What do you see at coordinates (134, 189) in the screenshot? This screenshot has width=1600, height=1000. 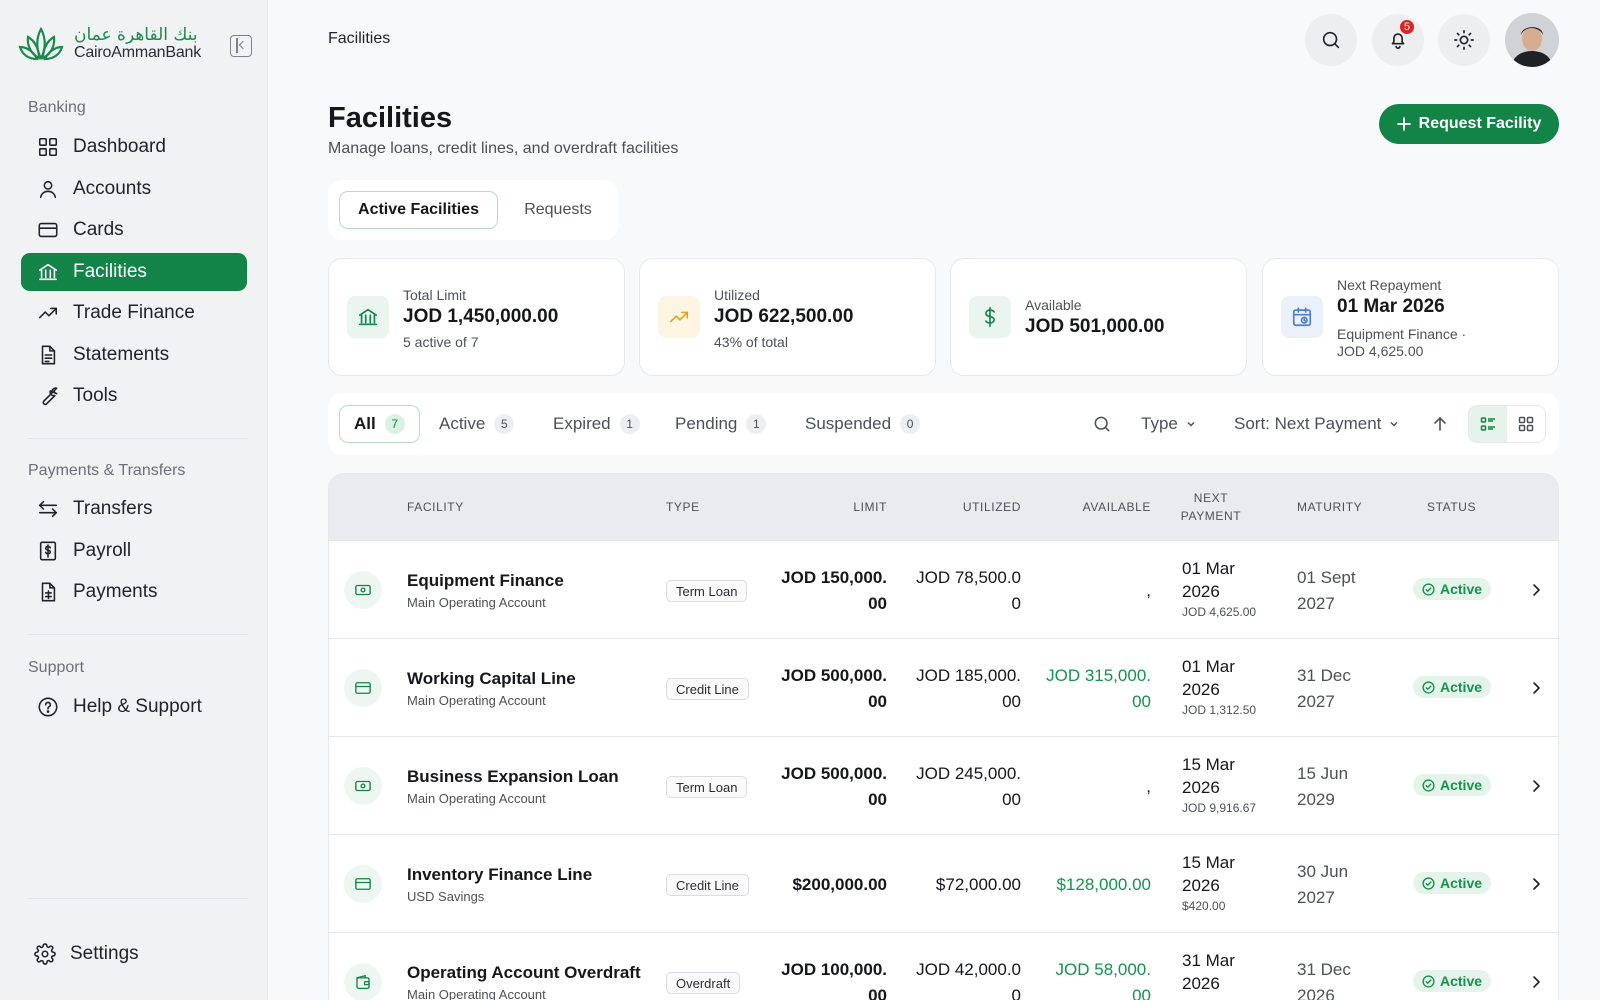 I see `sidebar-item-accounts: Accounts` at bounding box center [134, 189].